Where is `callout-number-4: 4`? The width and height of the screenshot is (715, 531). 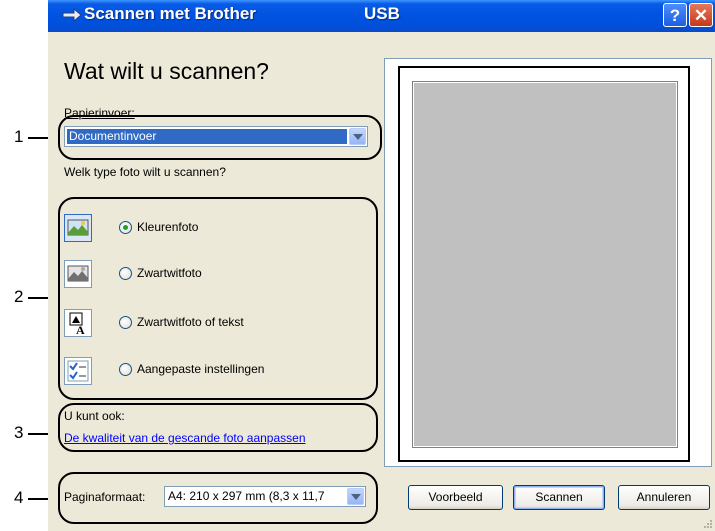 callout-number-4: 4 is located at coordinates (19, 497).